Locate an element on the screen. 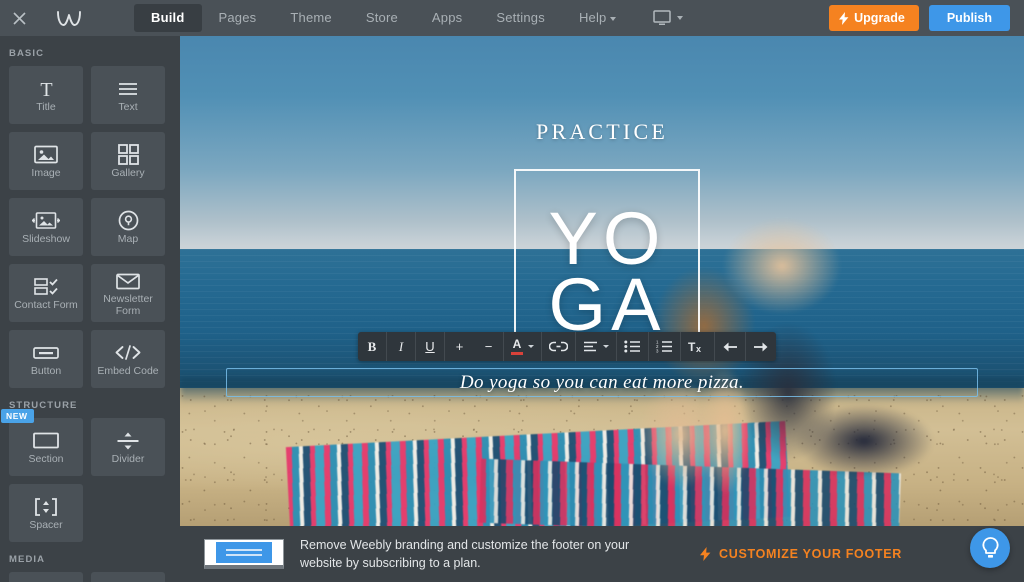 This screenshot has height=582, width=1024. hero-eyebrow: PRACTICE is located at coordinates (602, 132).